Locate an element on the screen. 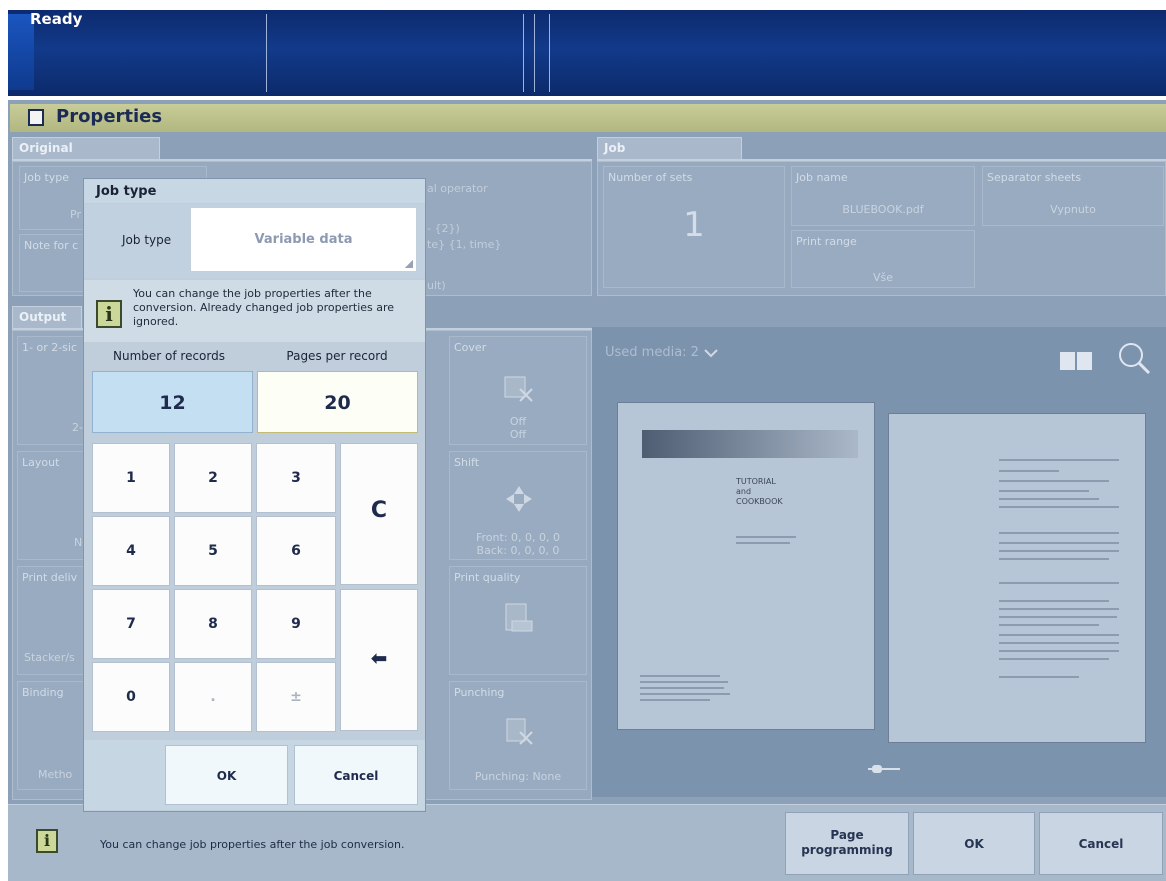 The width and height of the screenshot is (1166, 881). tab-job: Job is located at coordinates (669, 148).